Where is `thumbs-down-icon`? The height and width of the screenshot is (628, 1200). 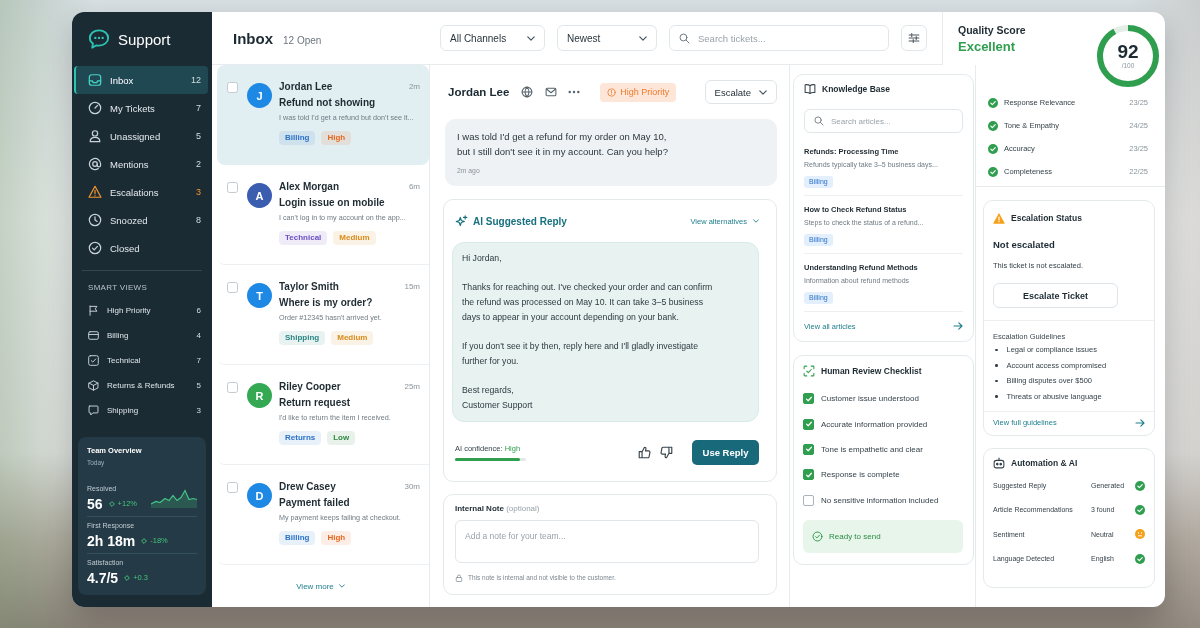
thumbs-down-icon is located at coordinates (666, 452).